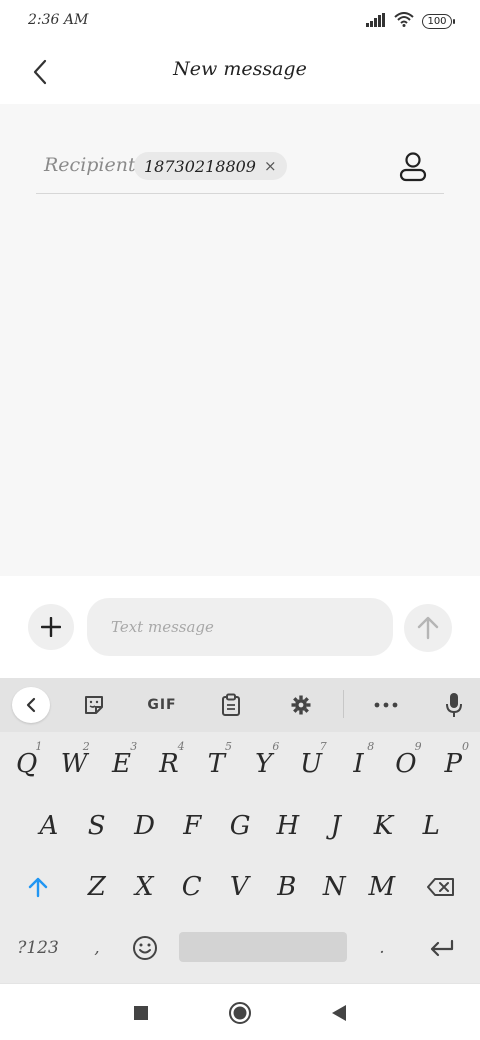 This screenshot has height=1040, width=480. I want to click on recipient-label: Recipient:, so click(93, 165).